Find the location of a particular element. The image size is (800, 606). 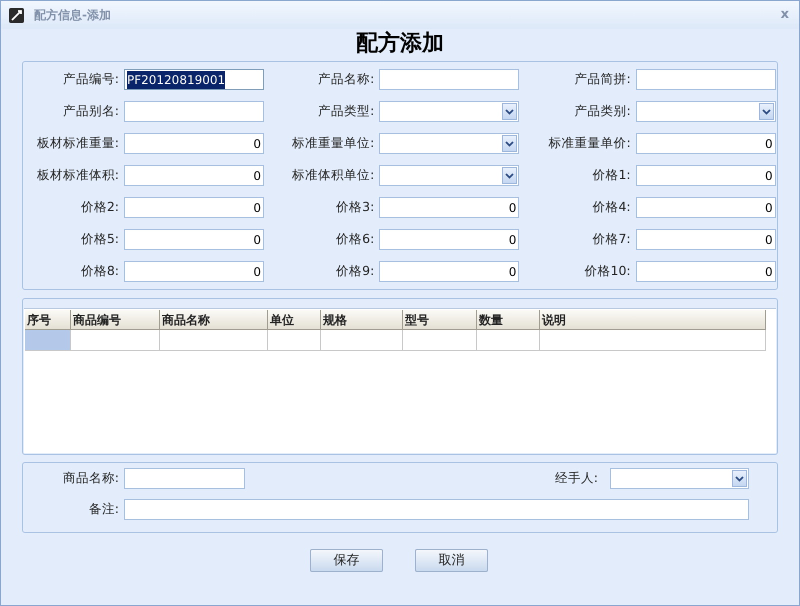

form-heading: 配方添加 is located at coordinates (400, 43).